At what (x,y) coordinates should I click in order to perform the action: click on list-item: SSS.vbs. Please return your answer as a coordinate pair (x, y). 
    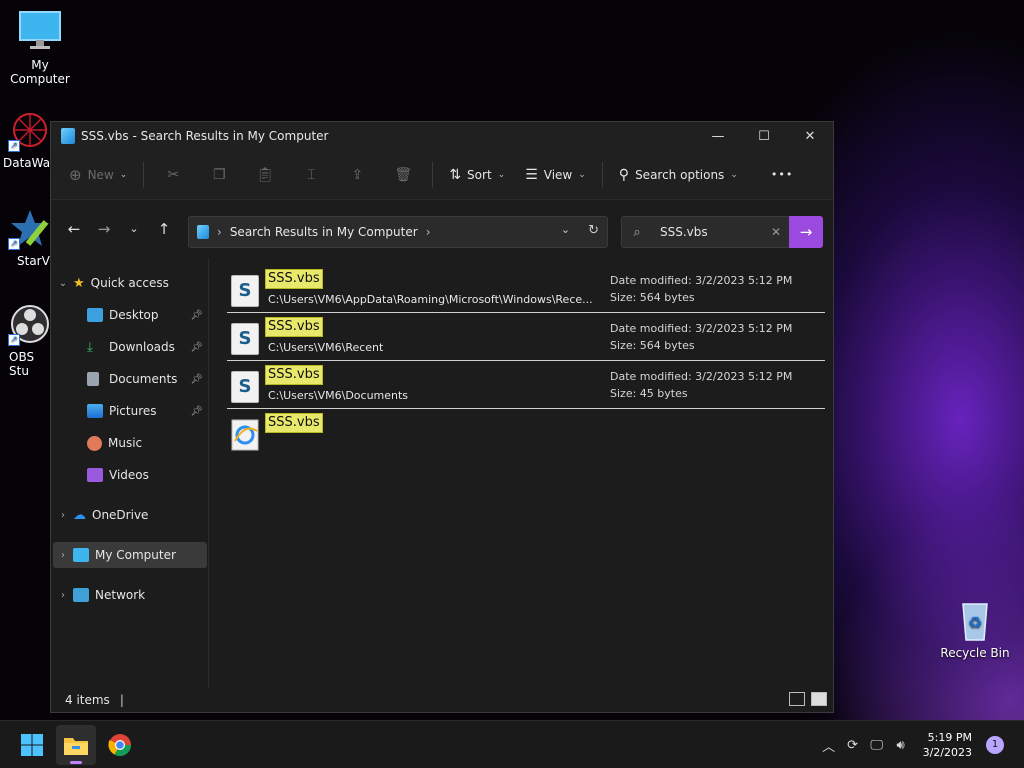
    Looking at the image, I should click on (526, 433).